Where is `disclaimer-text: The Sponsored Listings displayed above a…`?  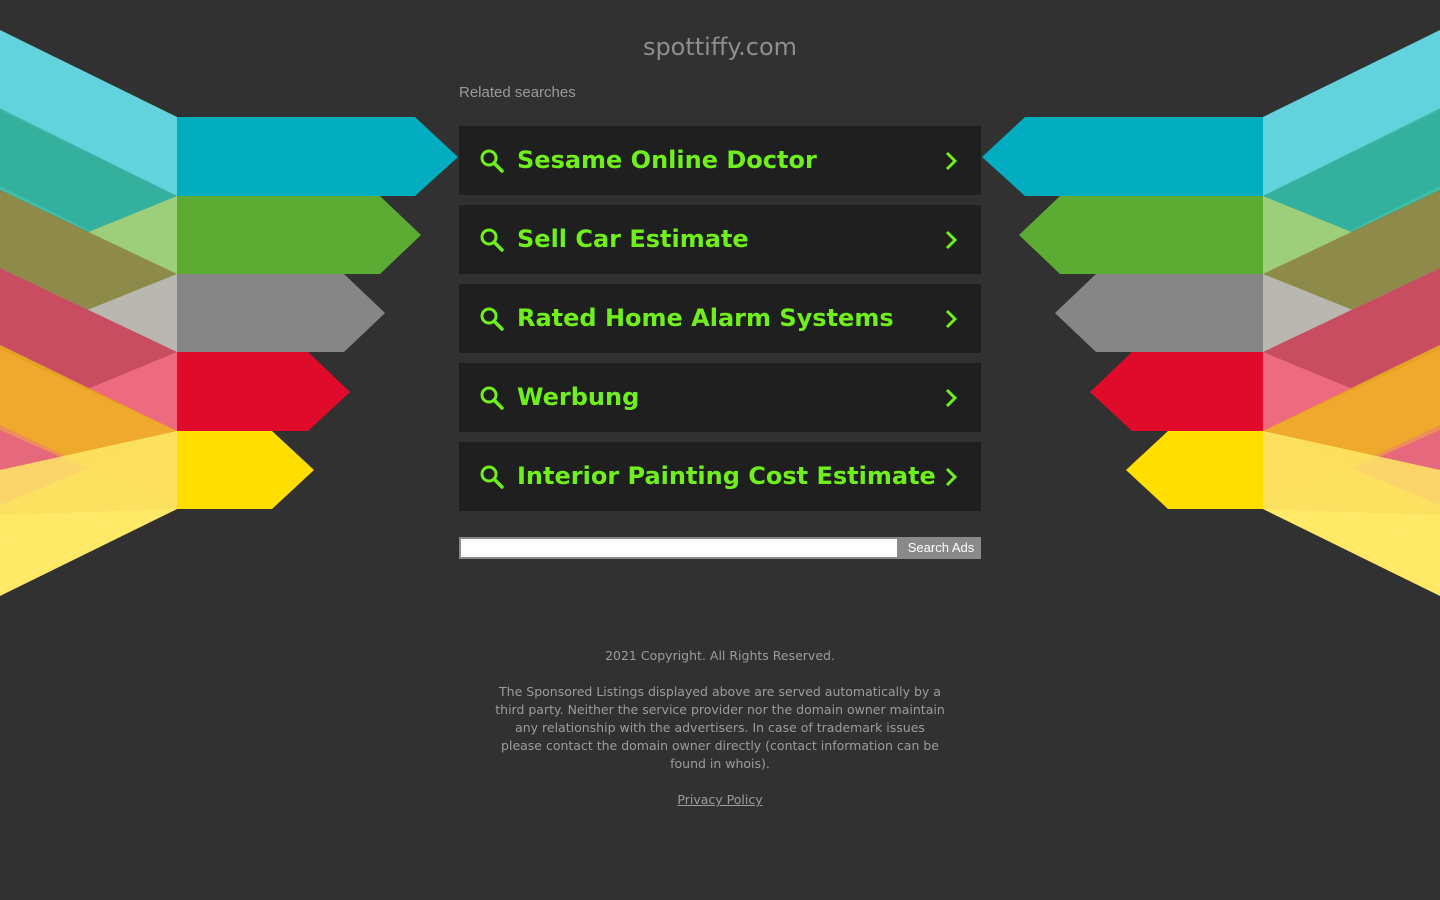 disclaimer-text: The Sponsored Listings displayed above a… is located at coordinates (720, 727).